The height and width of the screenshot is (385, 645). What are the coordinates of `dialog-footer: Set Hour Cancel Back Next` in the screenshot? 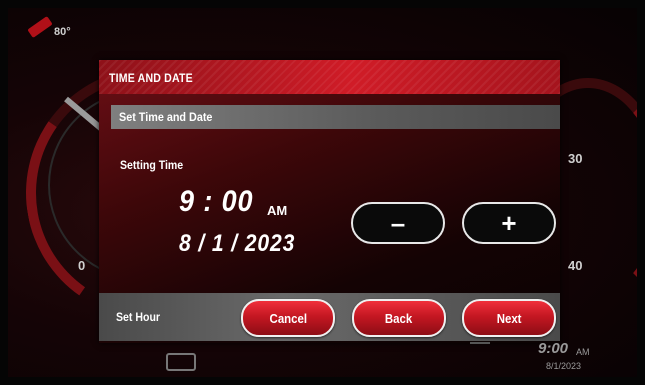 It's located at (329, 317).